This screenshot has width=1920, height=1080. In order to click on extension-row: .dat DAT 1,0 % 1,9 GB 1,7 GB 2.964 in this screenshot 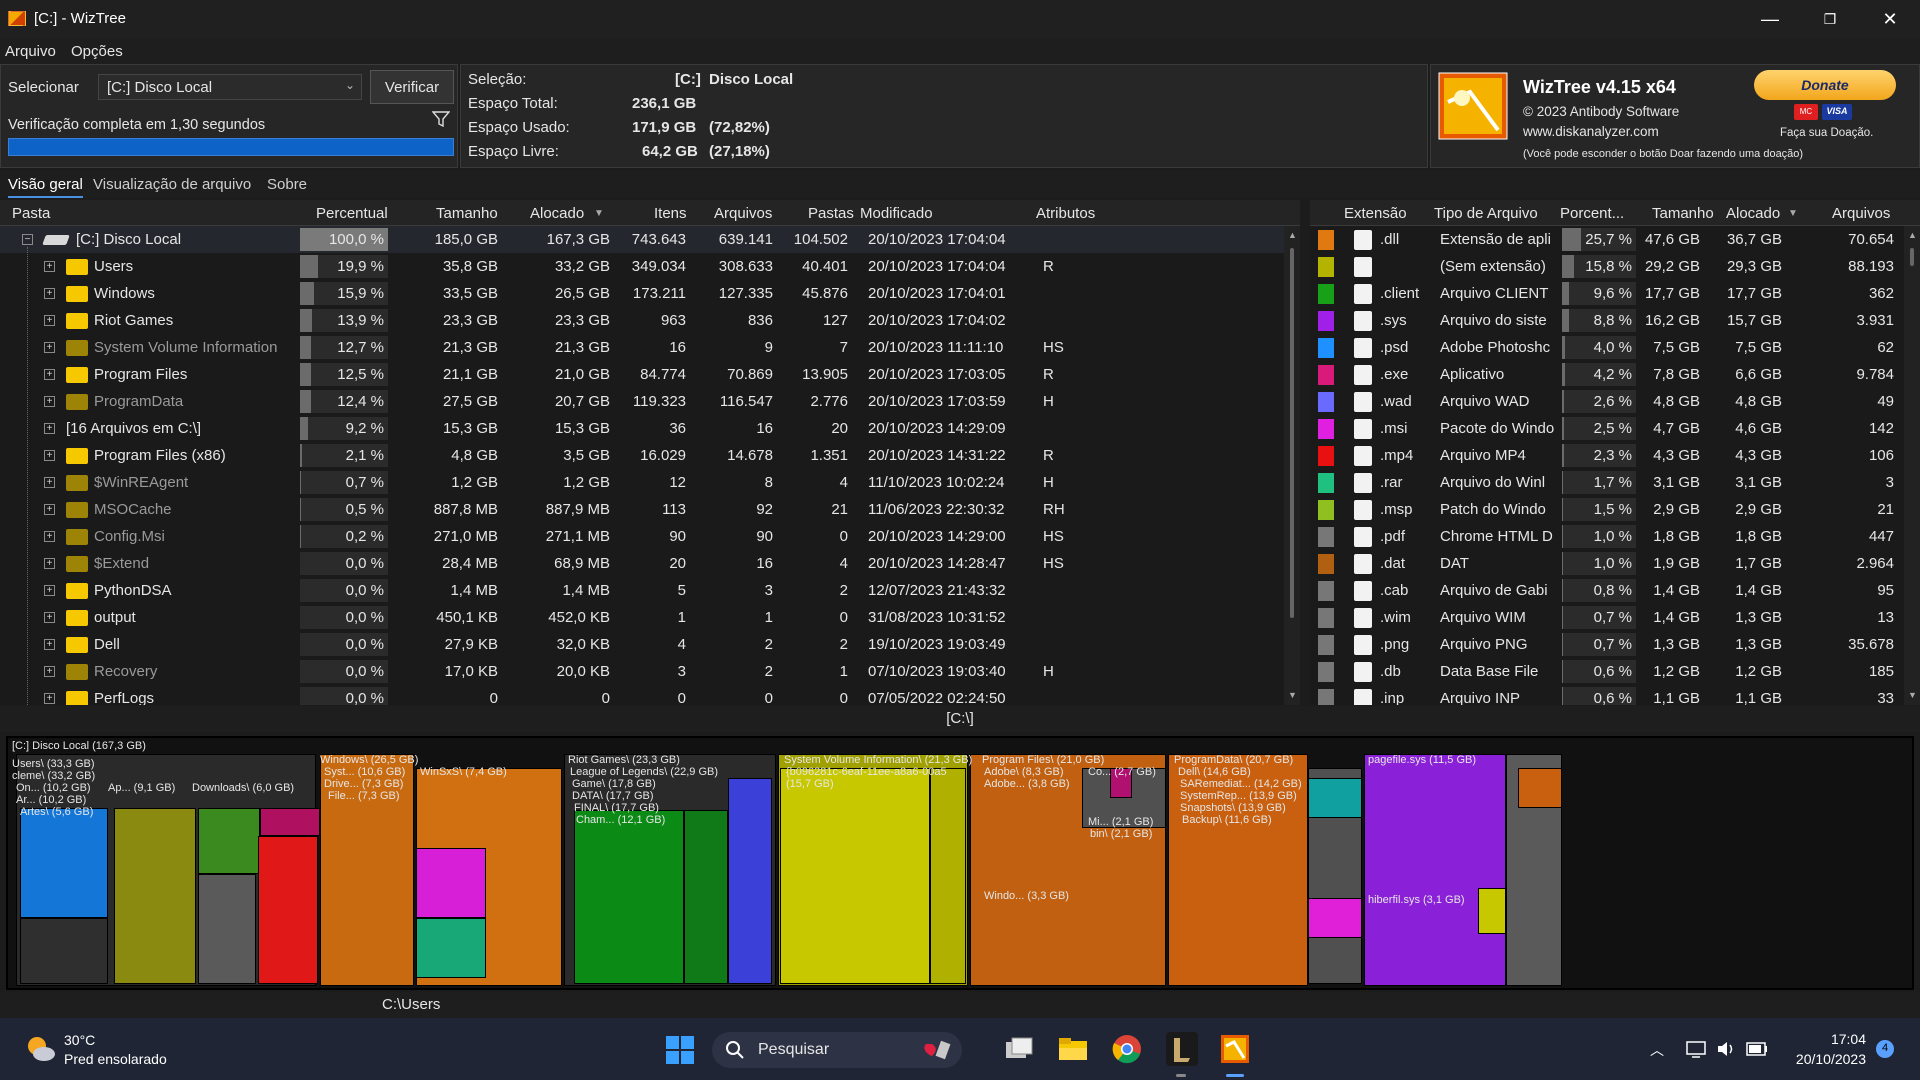, I will do `click(1607, 563)`.